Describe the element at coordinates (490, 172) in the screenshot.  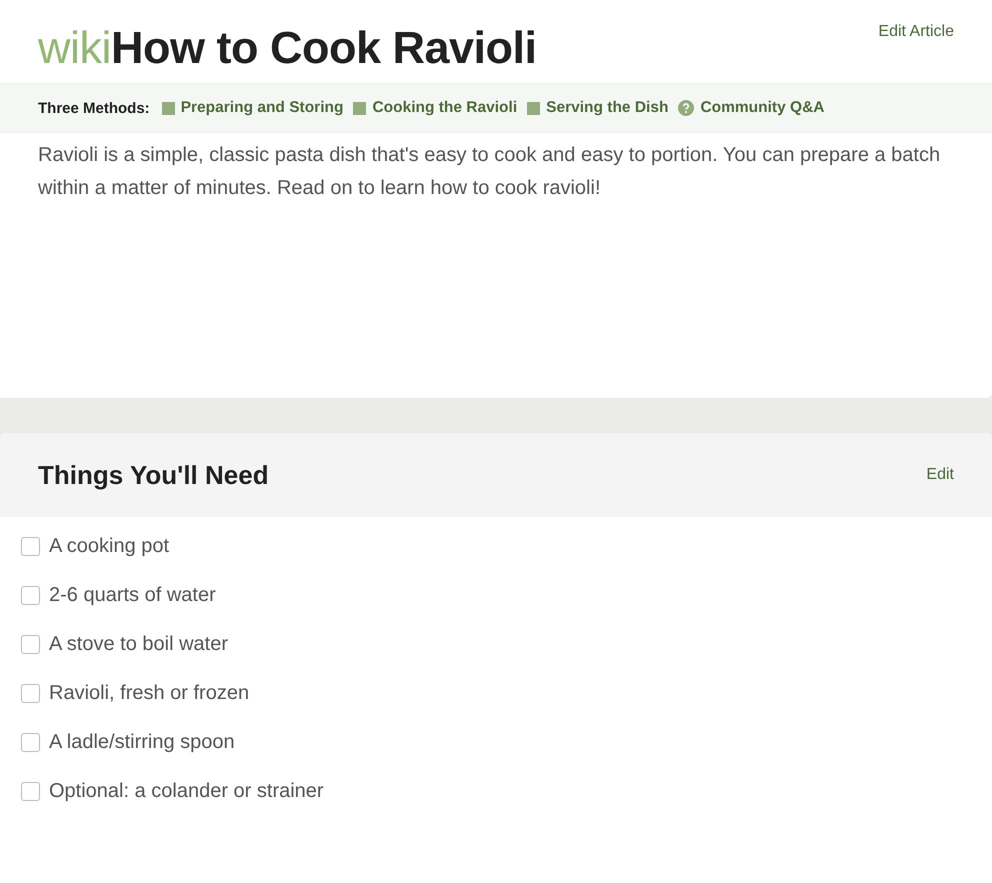
I see `intro-paragraph: Ravioli is a simple, classic pasta dish that's easy to cook and easy to portion. You can prepare a batch within a matter of minutes. Read on to learn how to cook ravioli!` at that location.